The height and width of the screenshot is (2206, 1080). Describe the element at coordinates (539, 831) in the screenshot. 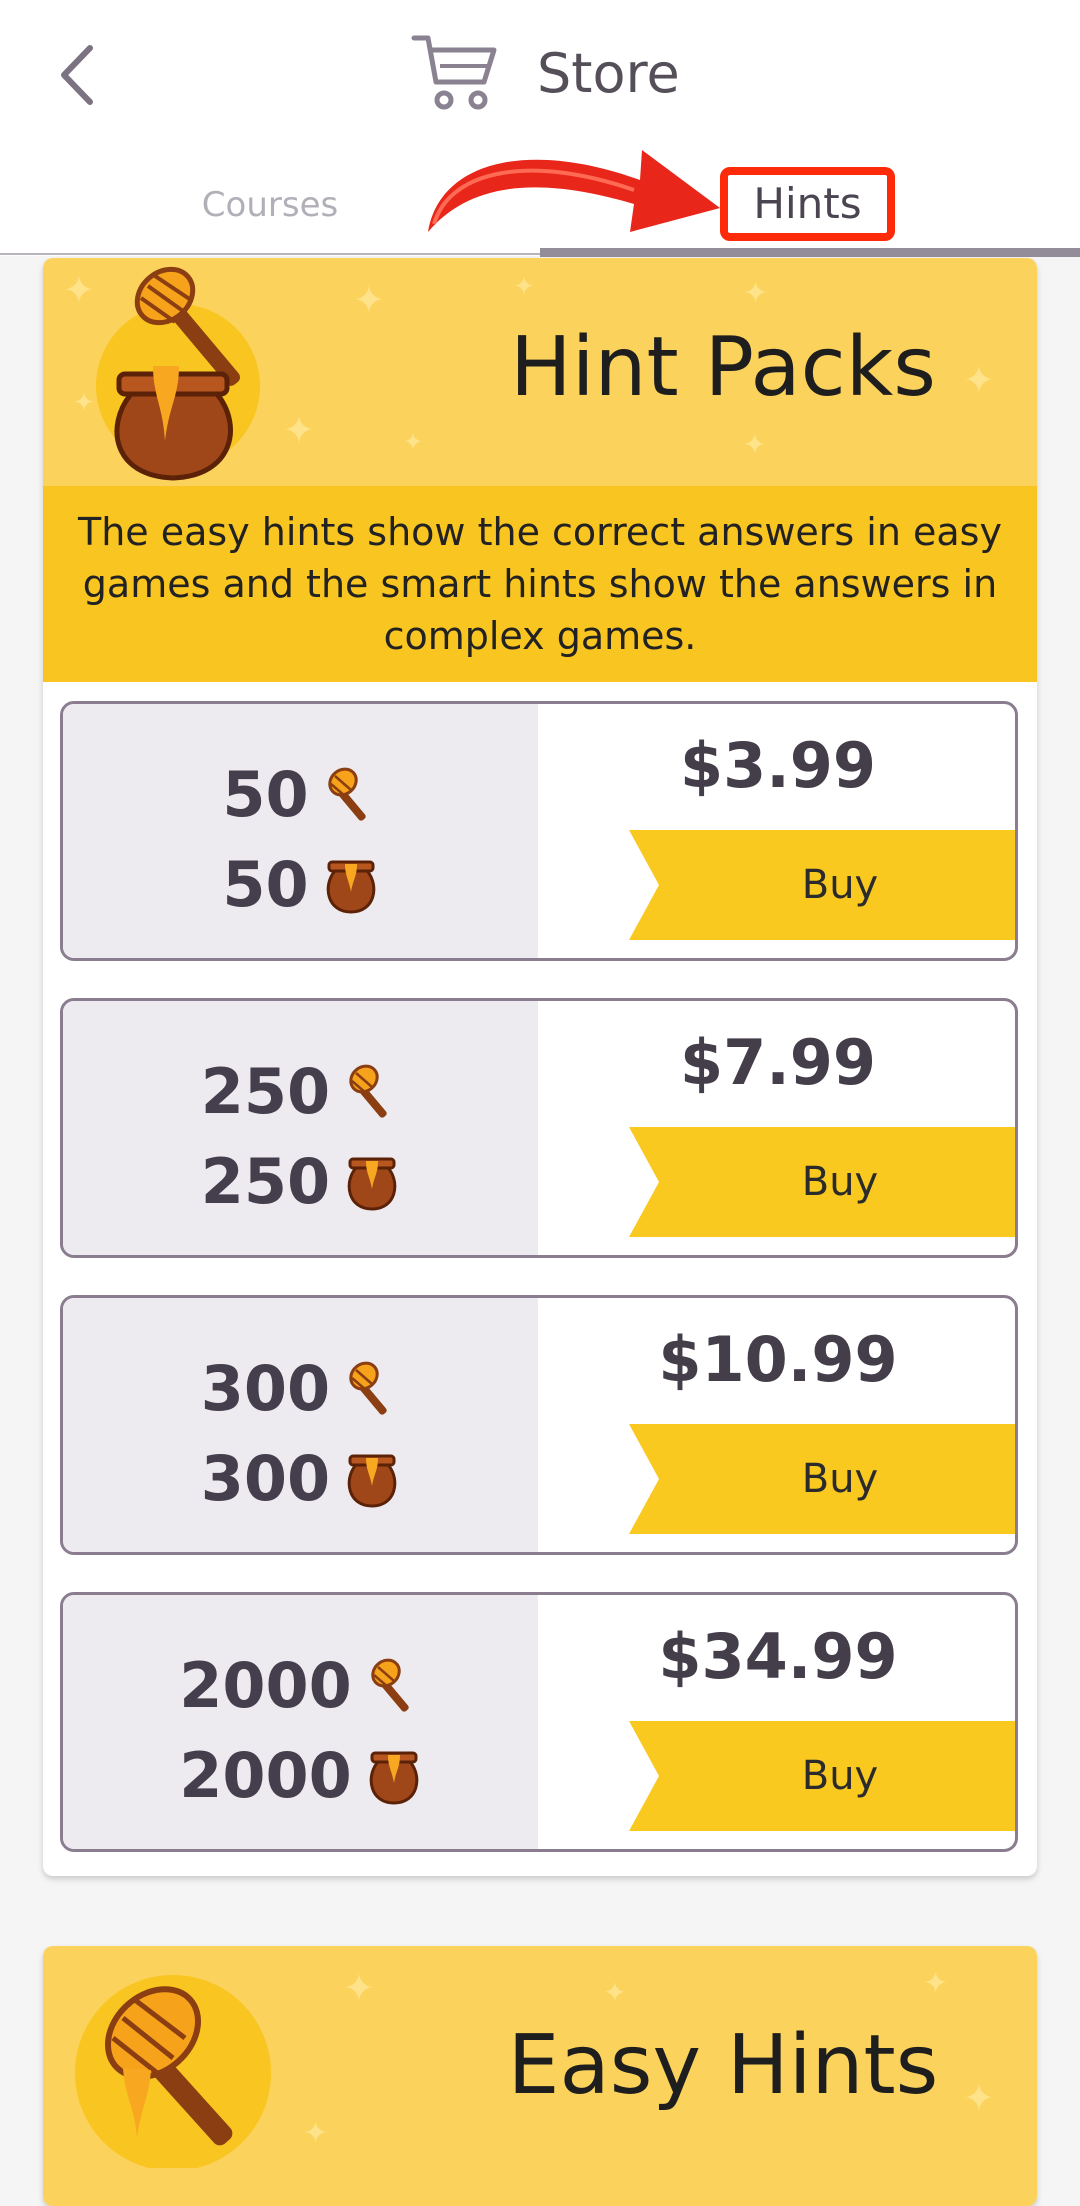

I see `hint-pack-row: 50 50 $3.99 Buy` at that location.